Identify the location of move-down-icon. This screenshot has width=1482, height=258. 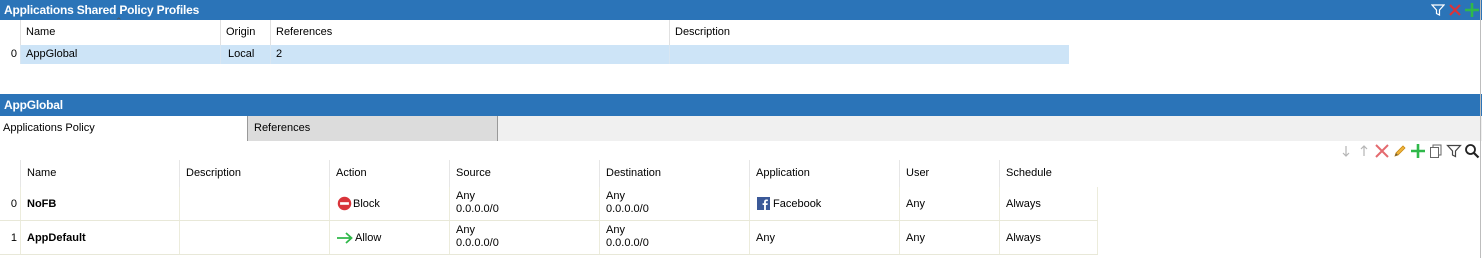
(1346, 151).